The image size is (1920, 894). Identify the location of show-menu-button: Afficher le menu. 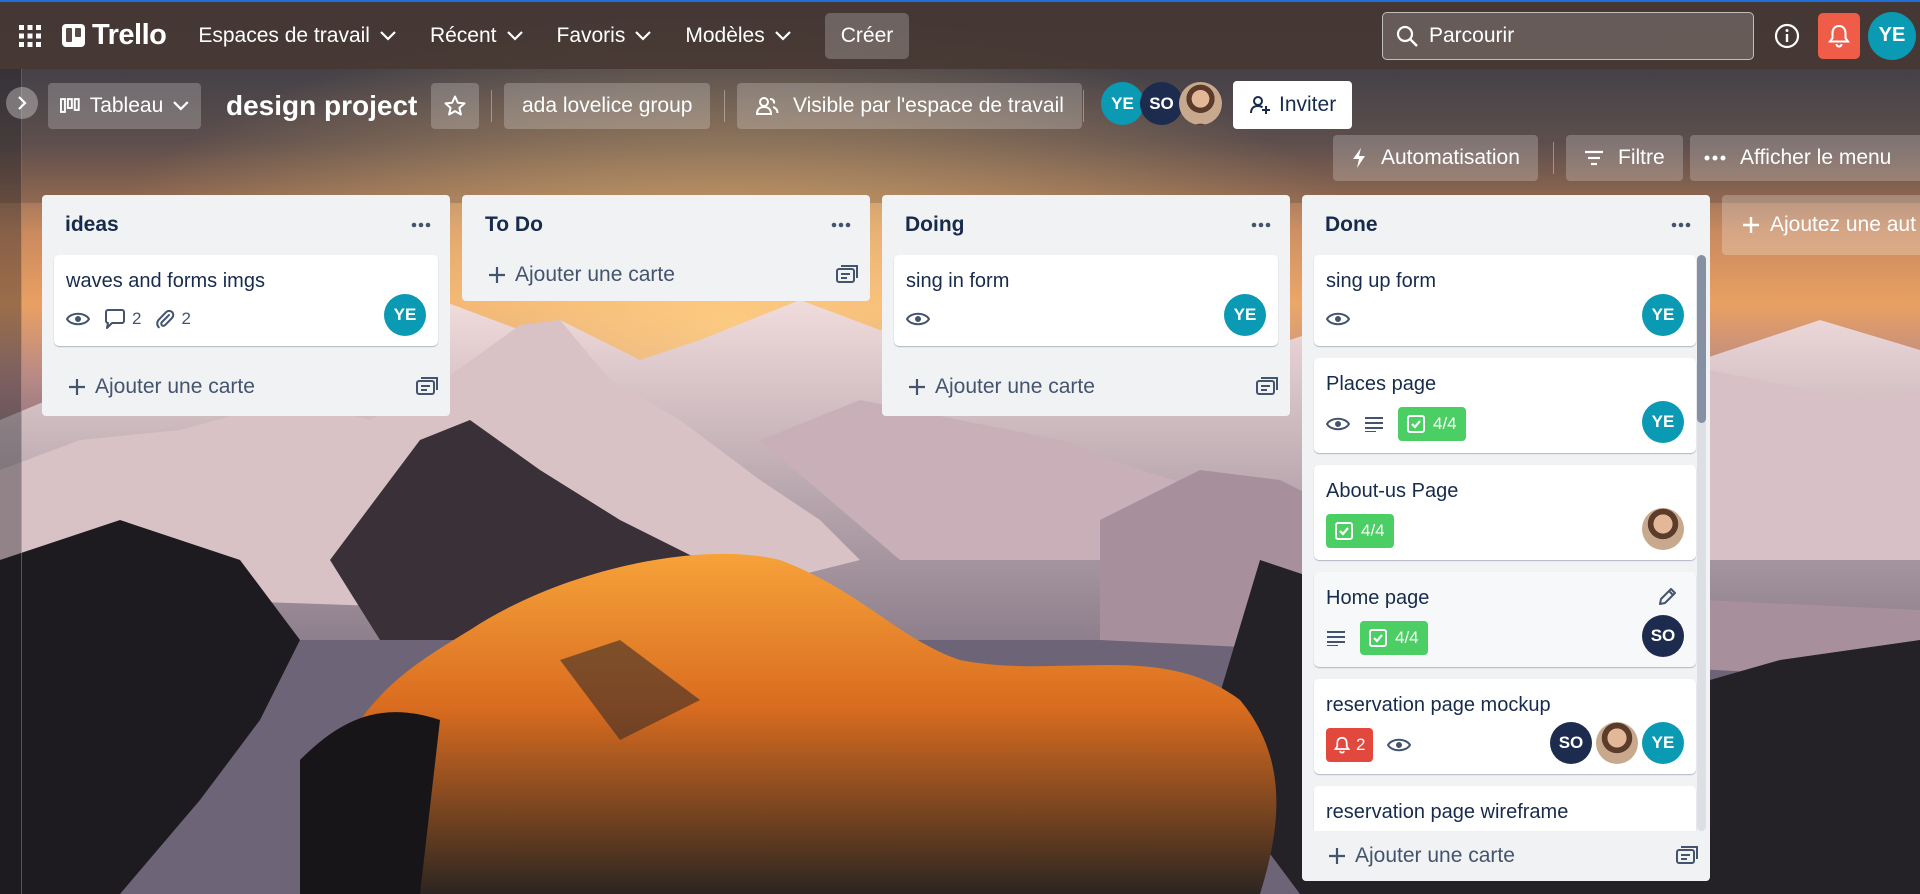
(1805, 158).